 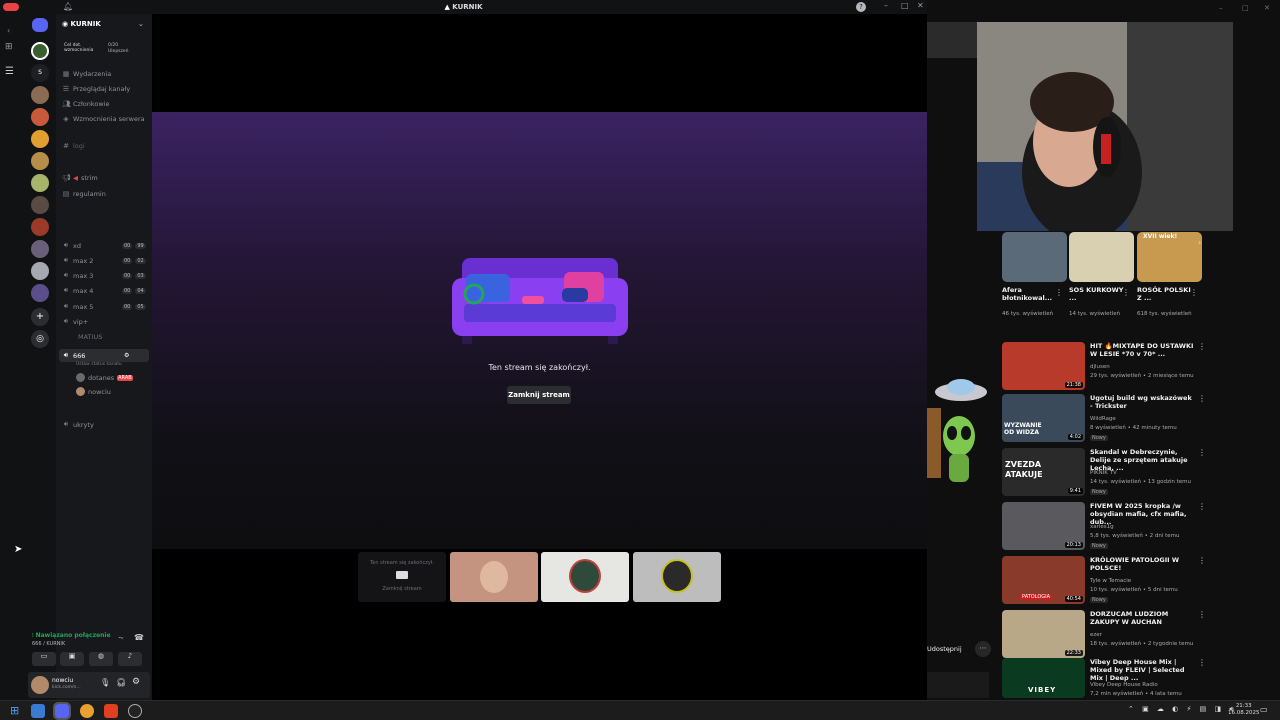 I want to click on voice-channel-max4: 🔊︎ max 4 00 04, so click(x=104, y=290).